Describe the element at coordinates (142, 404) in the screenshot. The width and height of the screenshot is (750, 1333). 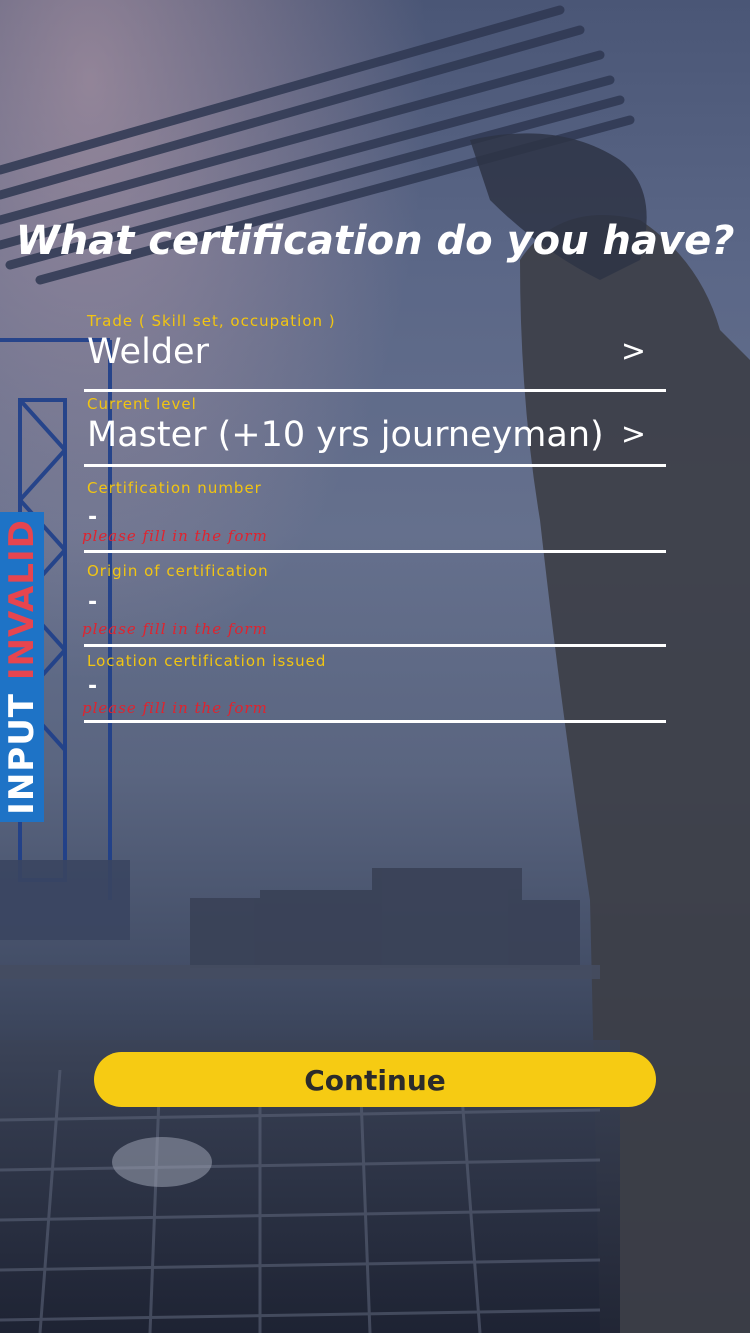
I see `current-level-label: Current level` at that location.